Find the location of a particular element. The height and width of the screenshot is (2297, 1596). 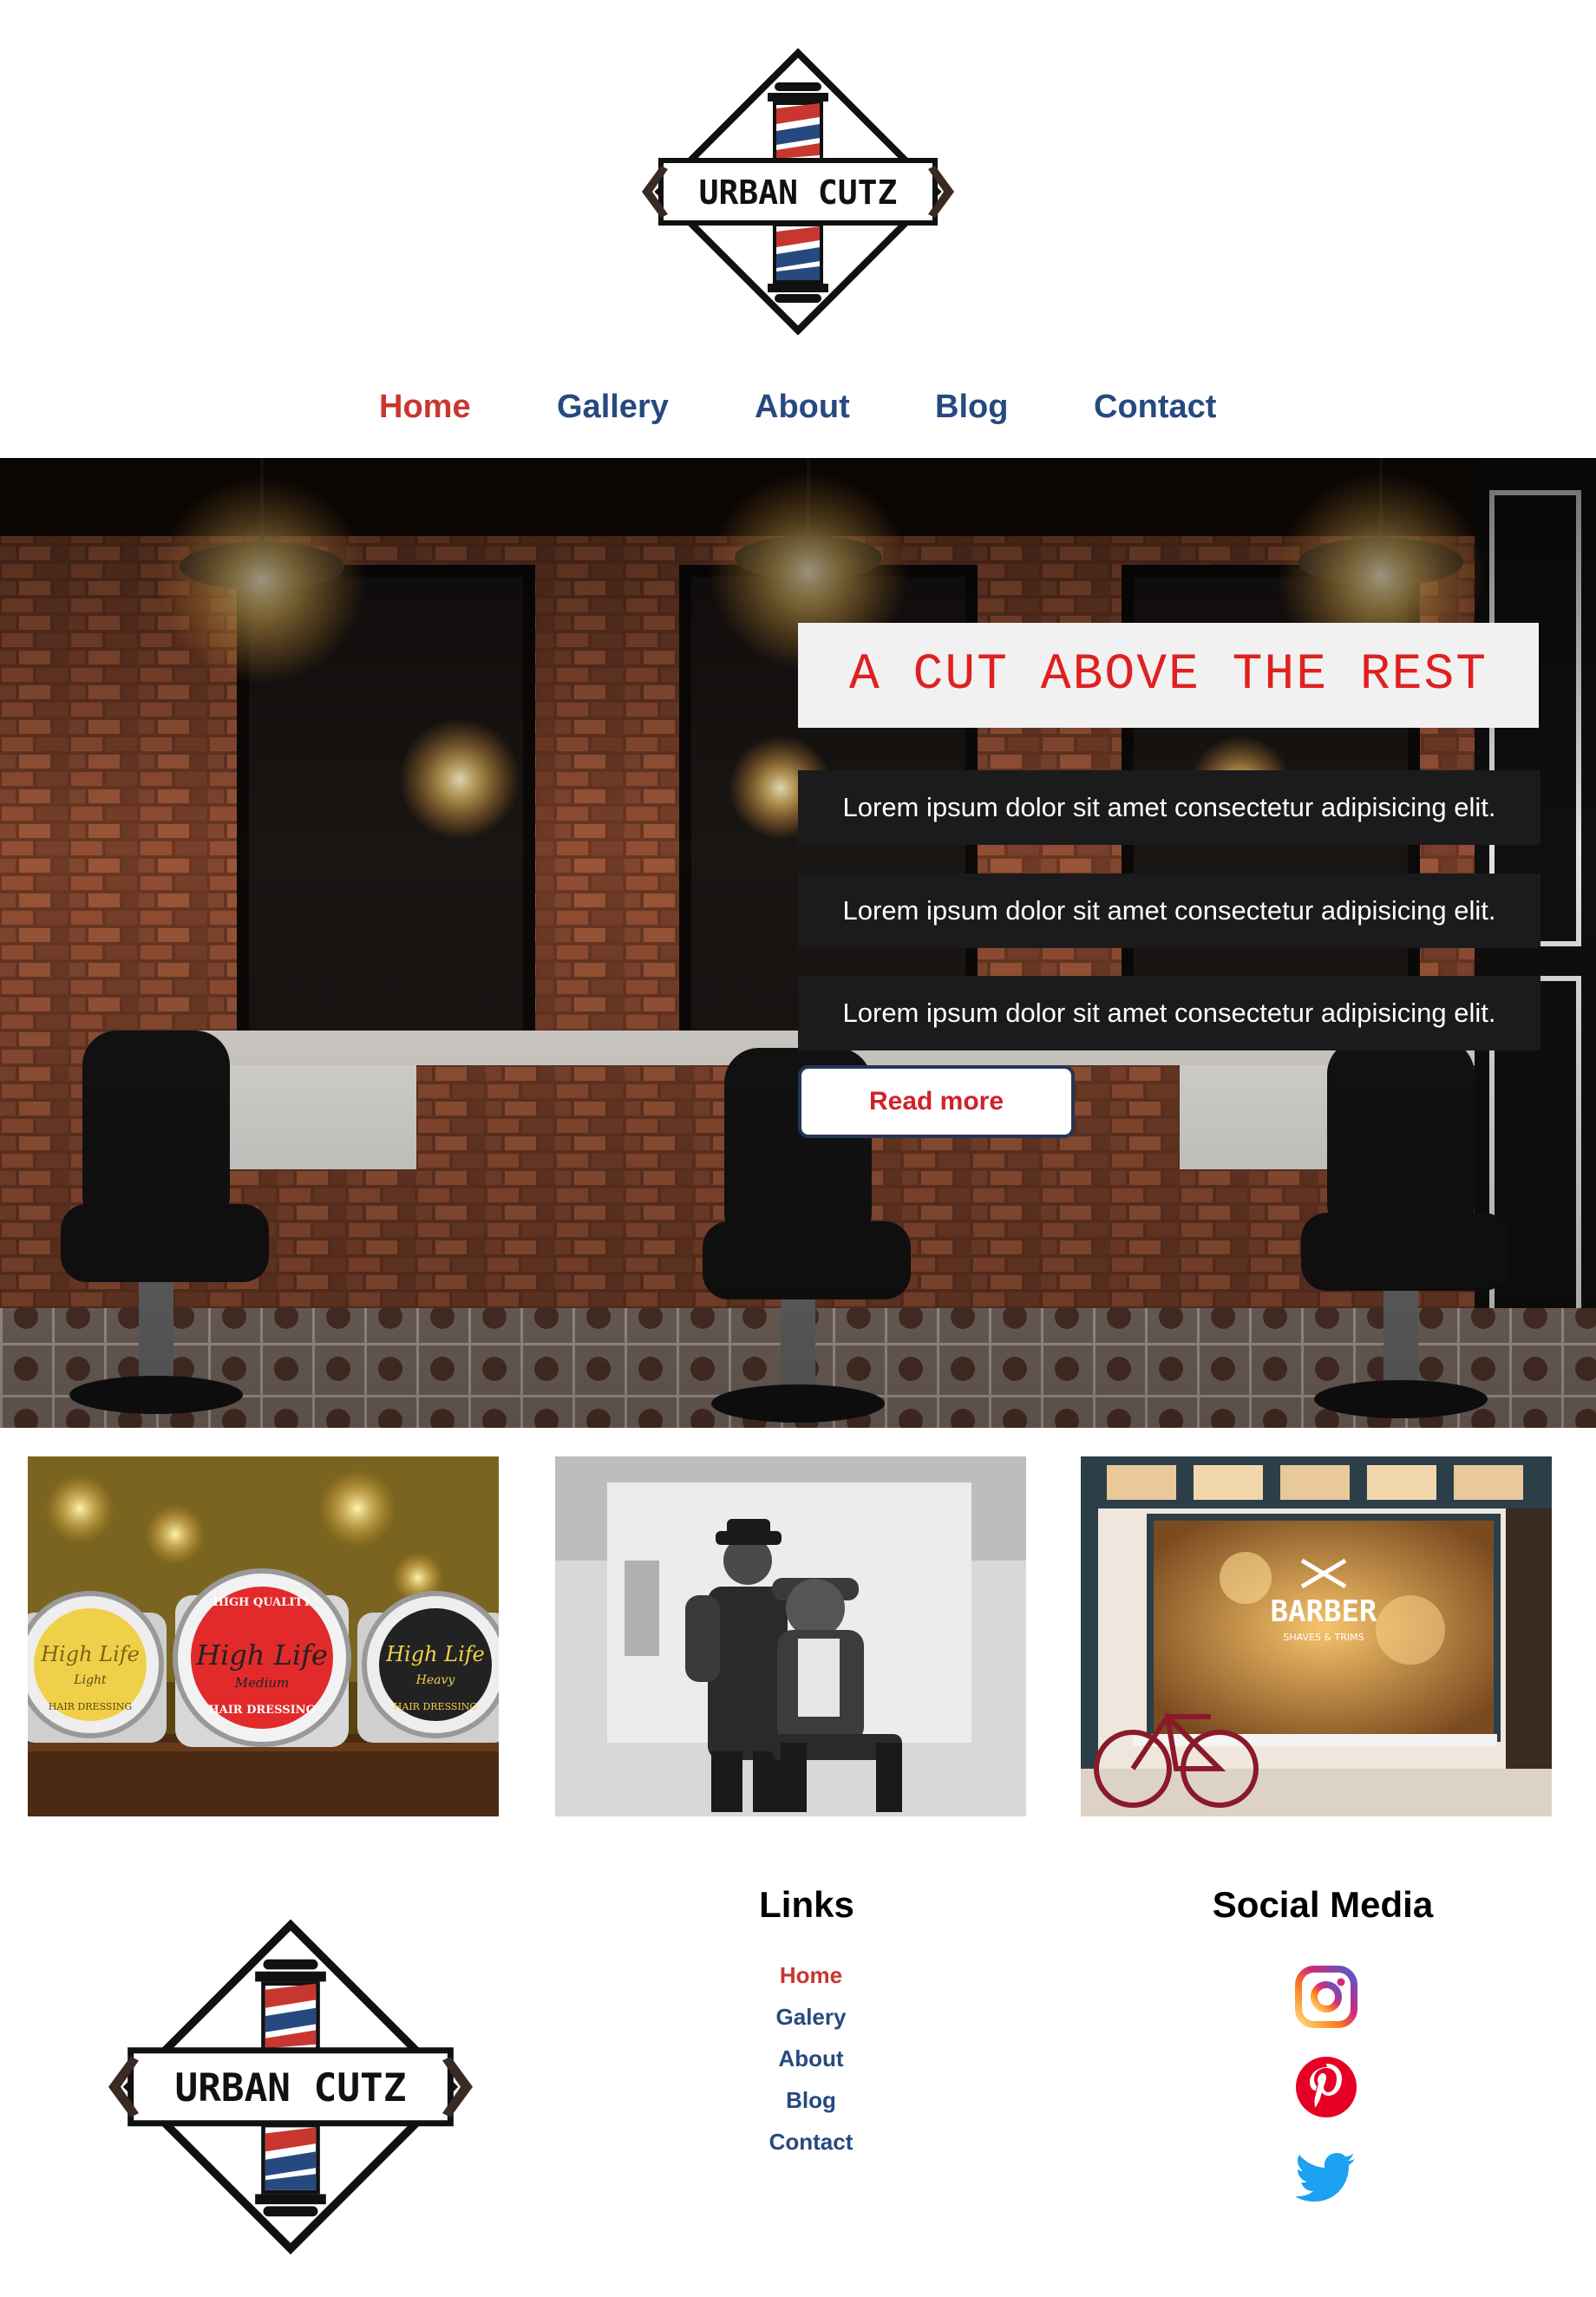

nav-home: Home is located at coordinates (425, 408).